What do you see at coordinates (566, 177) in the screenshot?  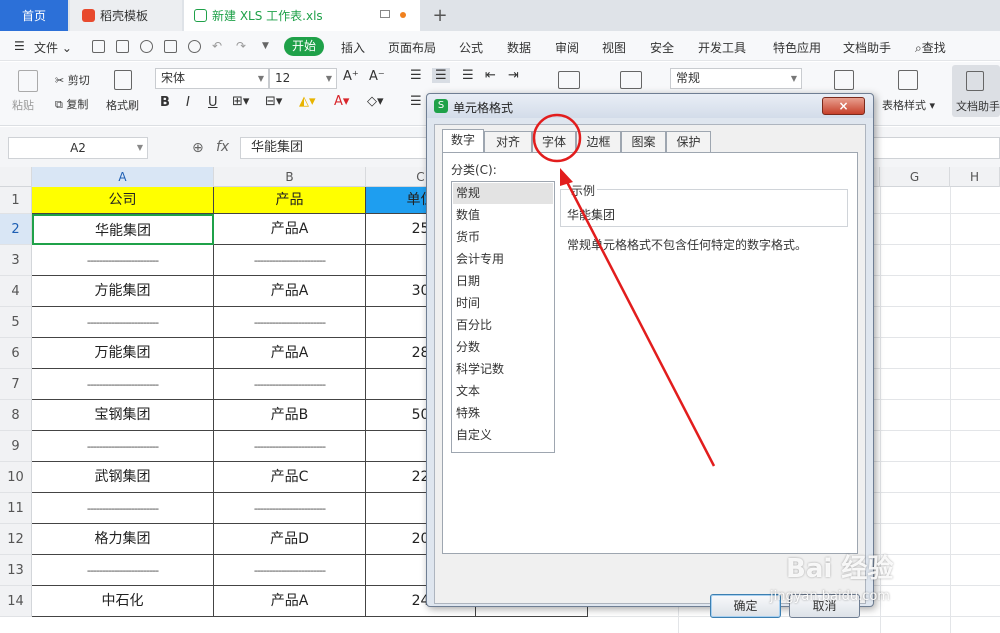 I see `annotation-arrow-head` at bounding box center [566, 177].